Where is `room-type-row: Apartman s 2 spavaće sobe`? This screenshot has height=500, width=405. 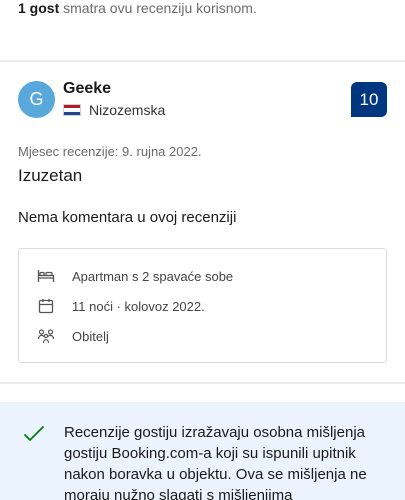
room-type-row: Apartman s 2 spavaće sobe is located at coordinates (135, 276).